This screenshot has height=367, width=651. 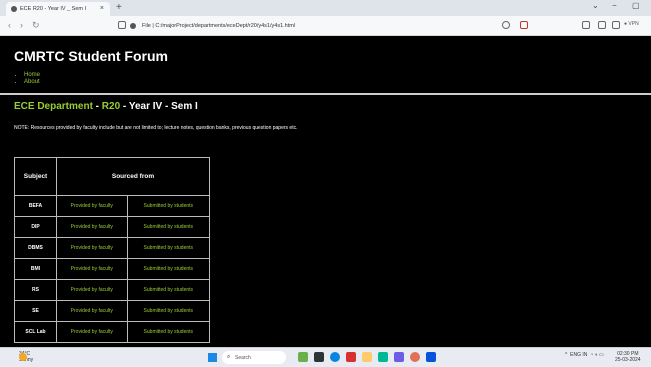 What do you see at coordinates (35, 332) in the screenshot?
I see `subject-cell: SCL Lab` at bounding box center [35, 332].